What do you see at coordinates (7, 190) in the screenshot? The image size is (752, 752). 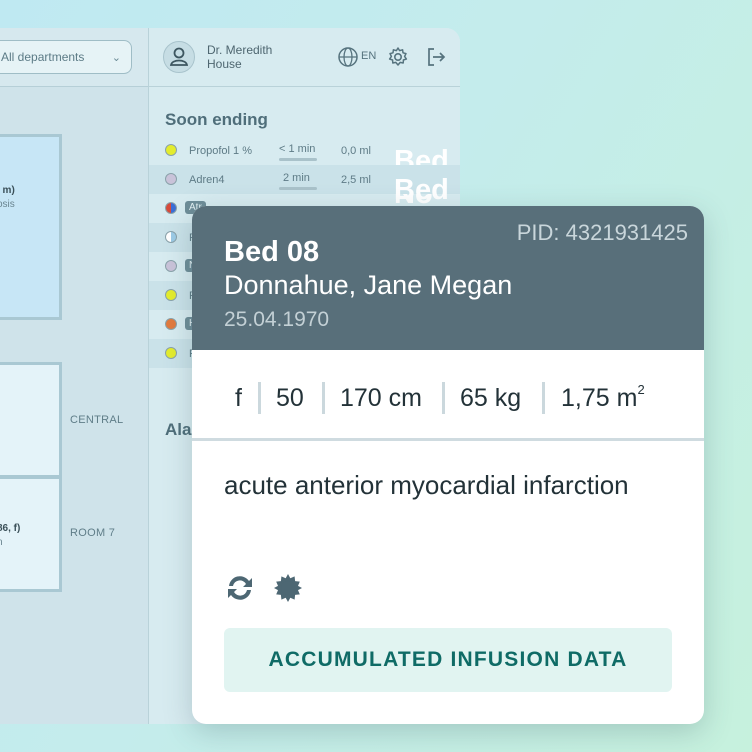 I see `room-bed-patient: , m)` at bounding box center [7, 190].